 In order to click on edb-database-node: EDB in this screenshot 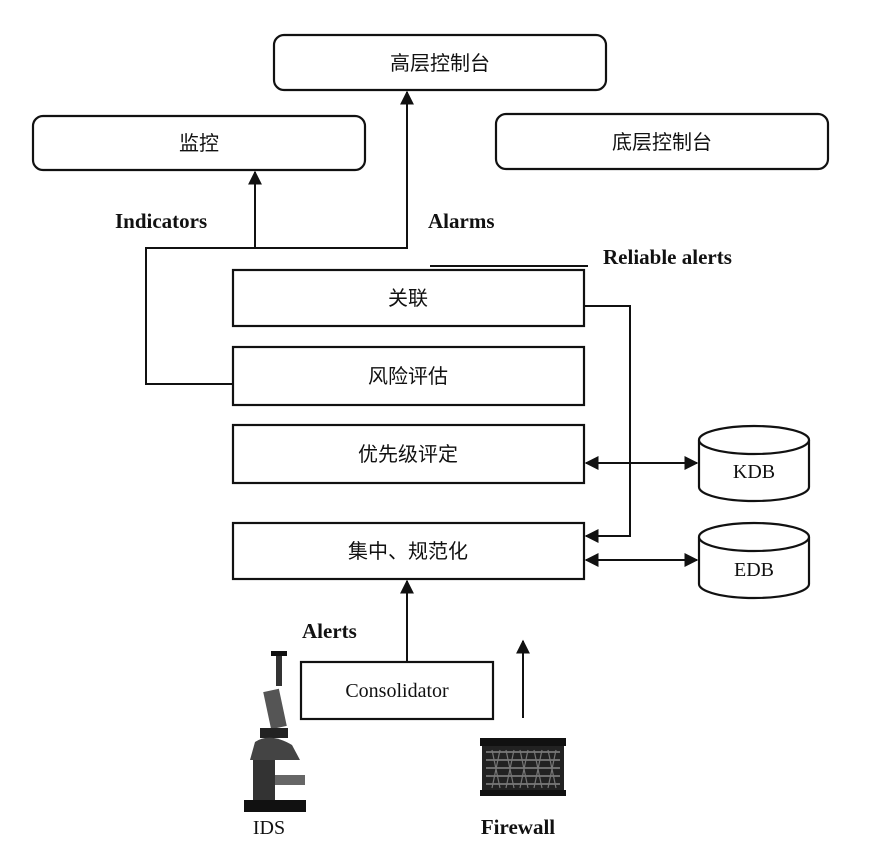, I will do `click(754, 560)`.